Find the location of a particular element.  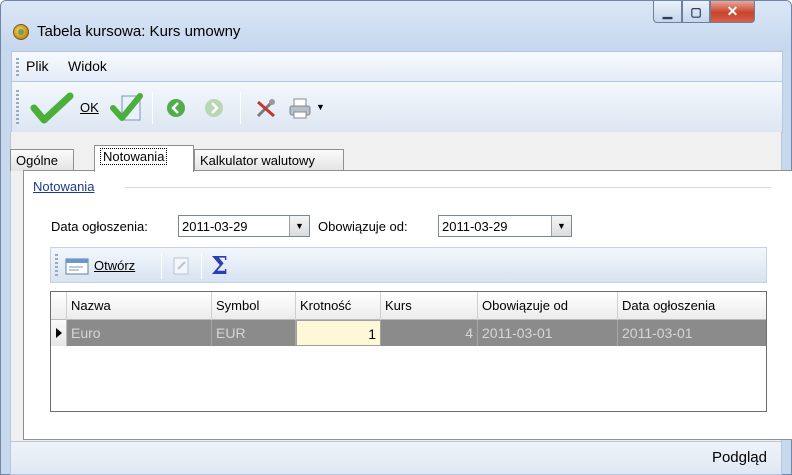

column-header-data-ogloszenia: Data ogłoszenia is located at coordinates (692, 306).